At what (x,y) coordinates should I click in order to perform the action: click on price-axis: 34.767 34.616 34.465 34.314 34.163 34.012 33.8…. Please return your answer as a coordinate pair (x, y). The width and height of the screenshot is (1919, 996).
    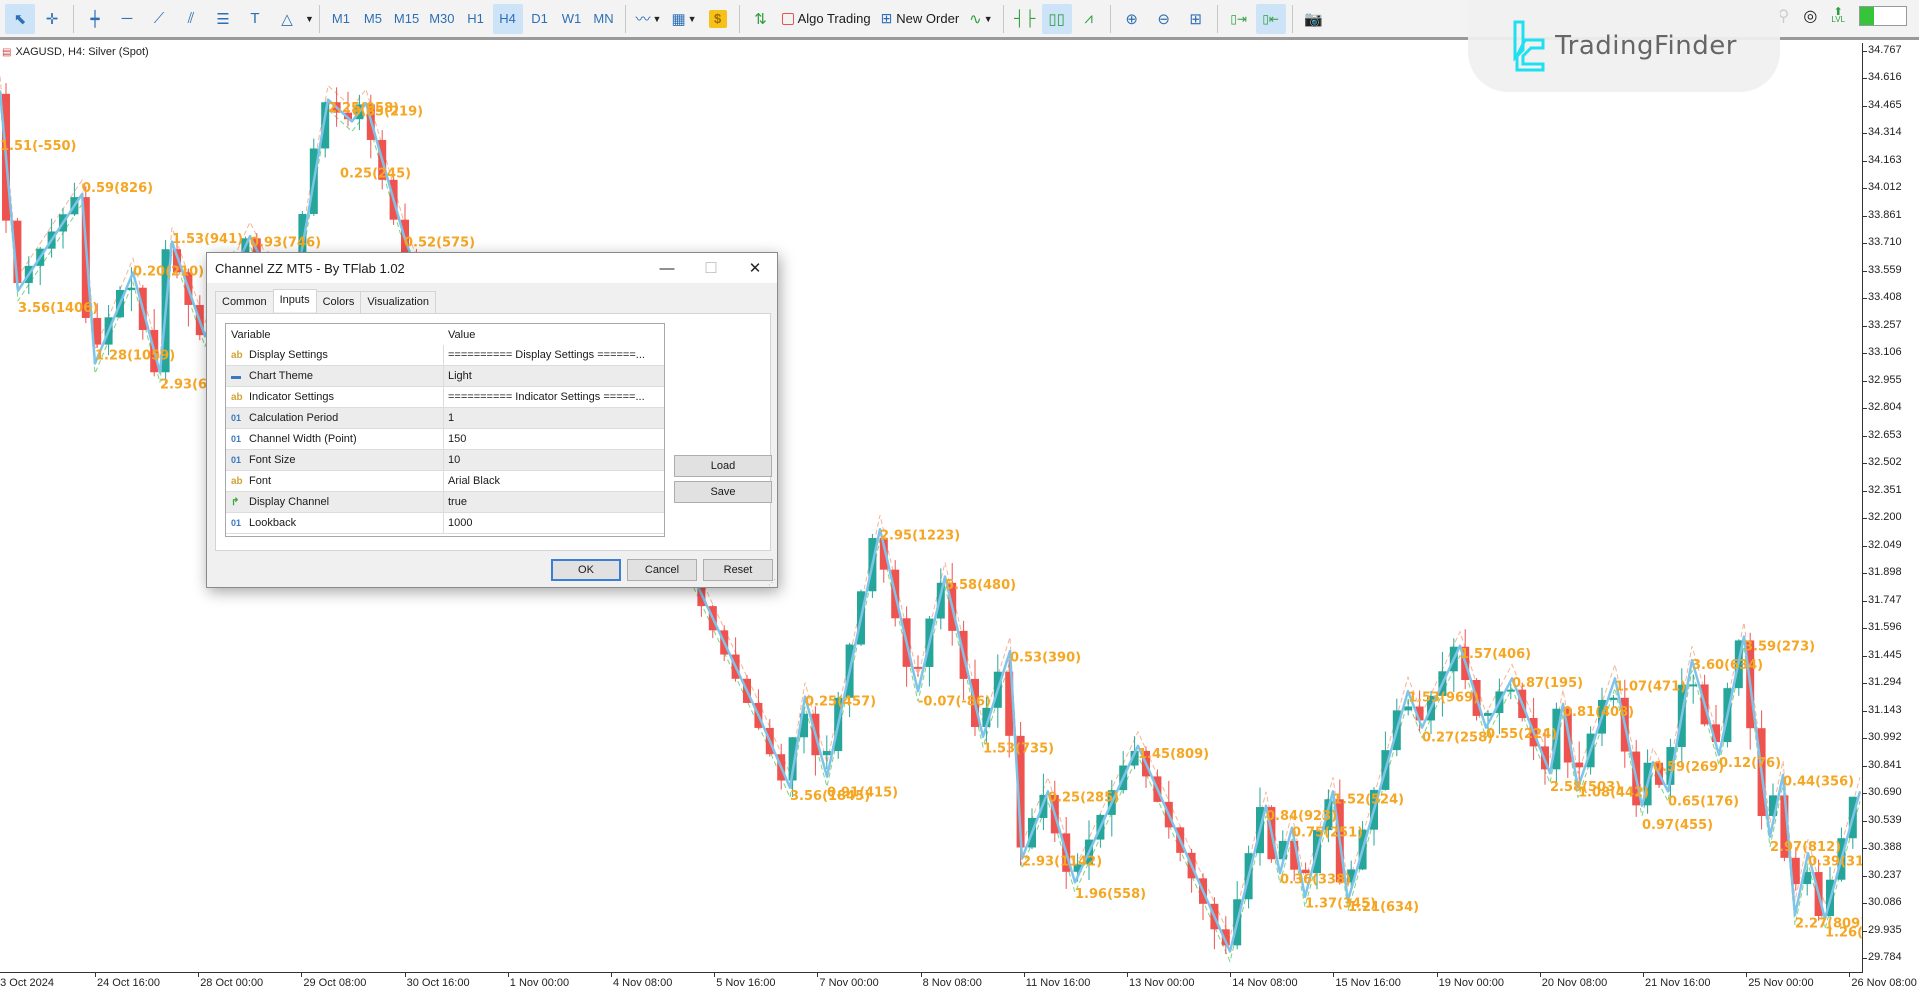
    Looking at the image, I should click on (1890, 508).